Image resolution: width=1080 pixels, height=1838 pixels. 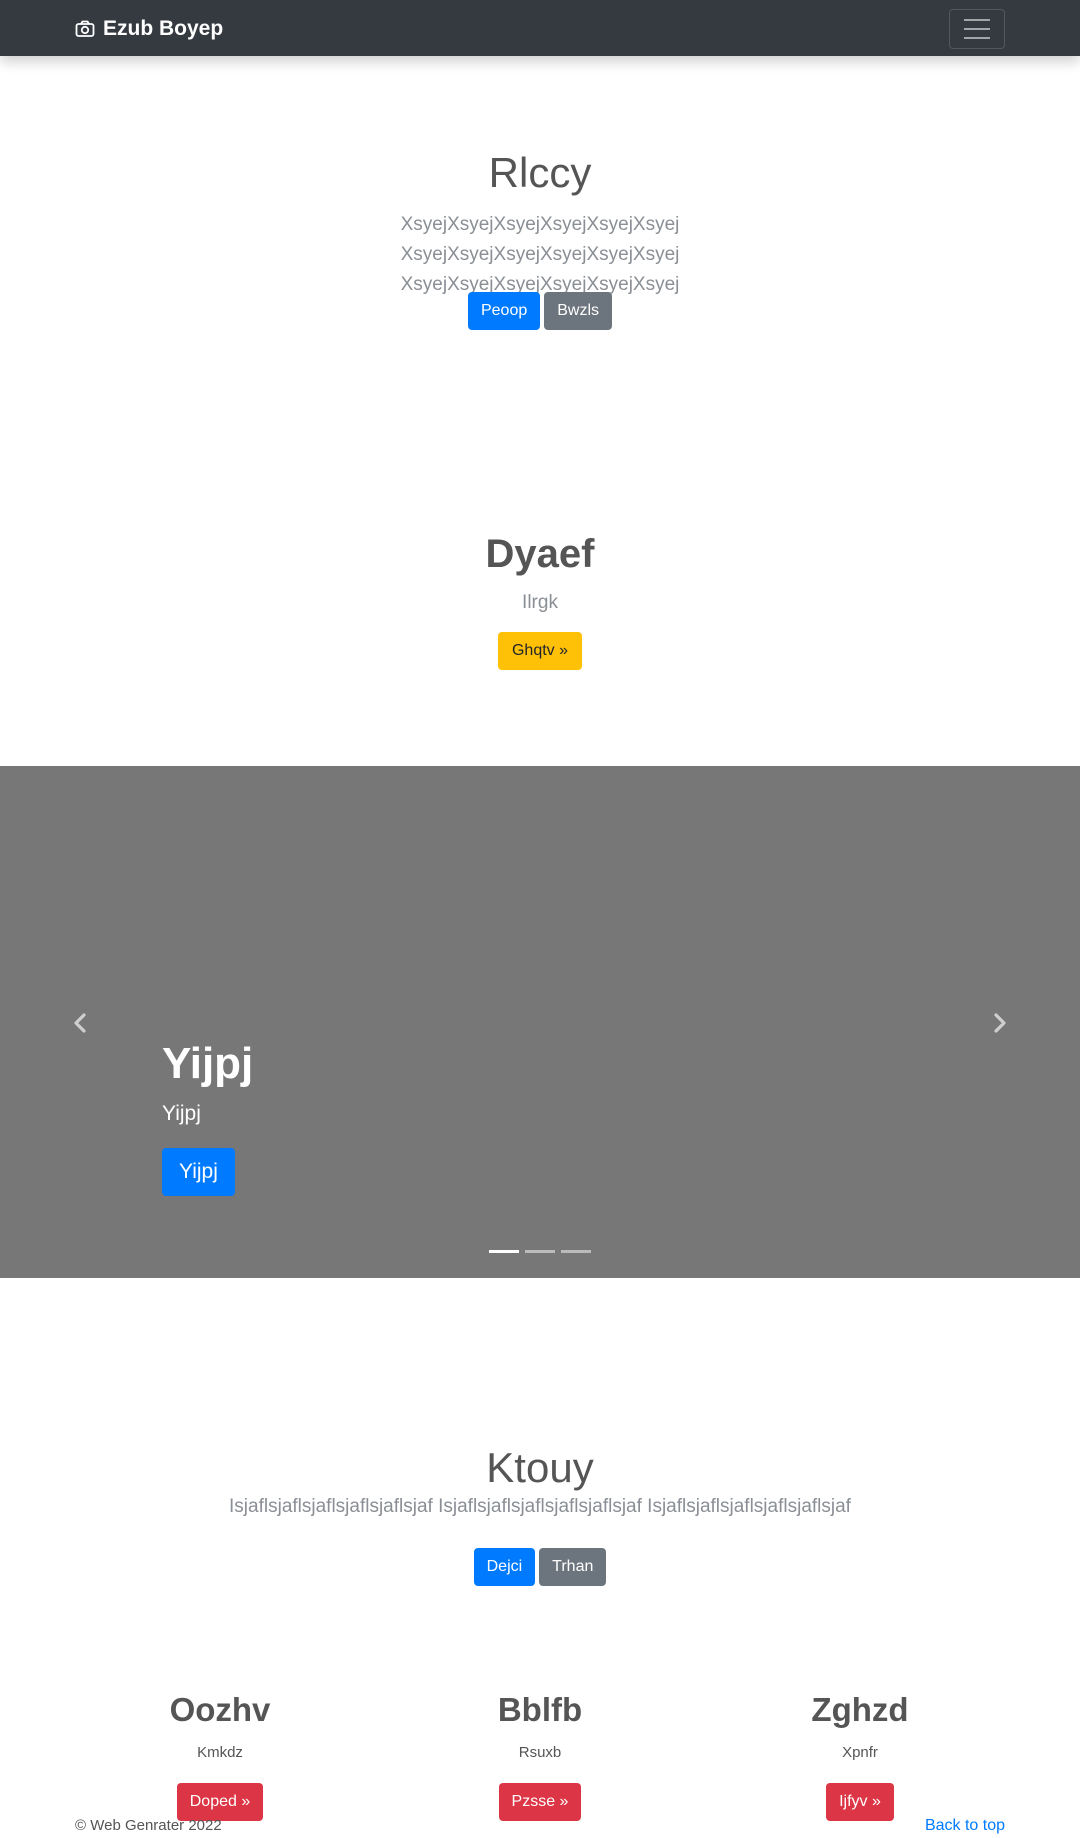 I want to click on carousel-indicators, so click(x=540, y=1251).